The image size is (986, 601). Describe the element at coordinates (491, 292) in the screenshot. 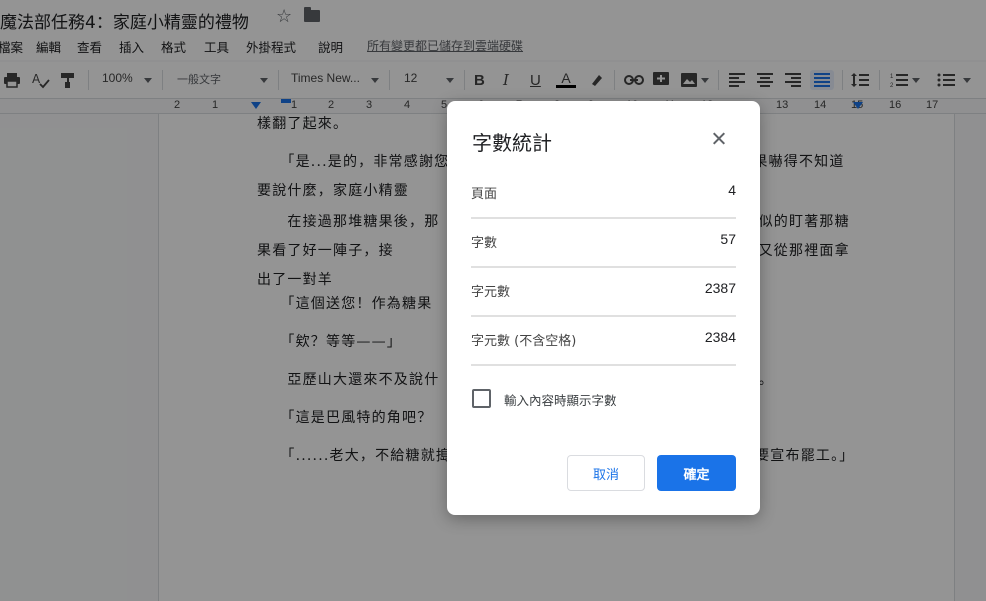

I see `stat-label: 字元數` at that location.